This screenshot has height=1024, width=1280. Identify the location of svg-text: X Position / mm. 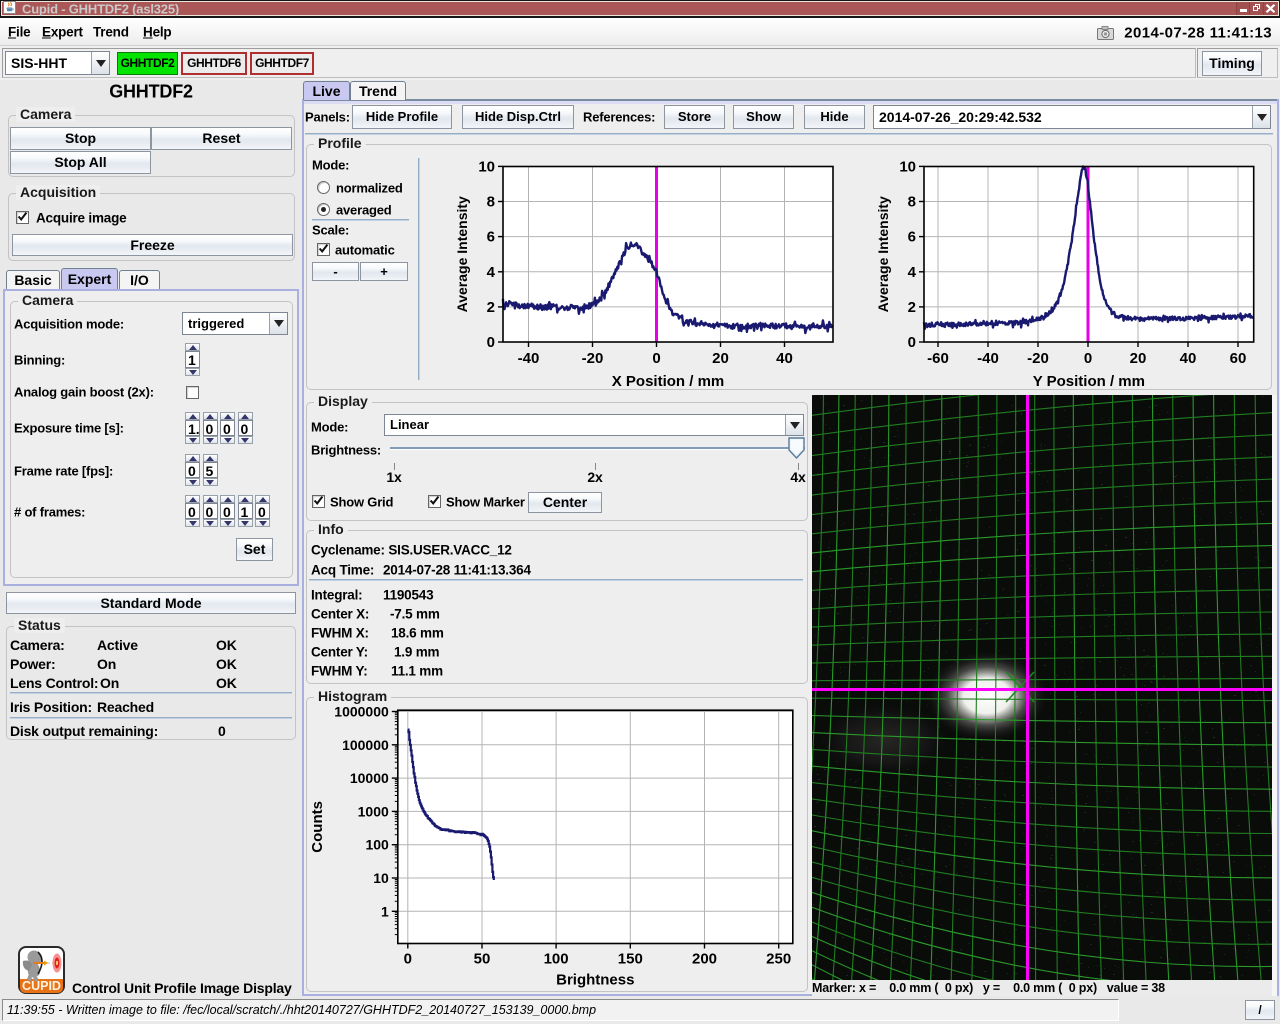
(668, 381).